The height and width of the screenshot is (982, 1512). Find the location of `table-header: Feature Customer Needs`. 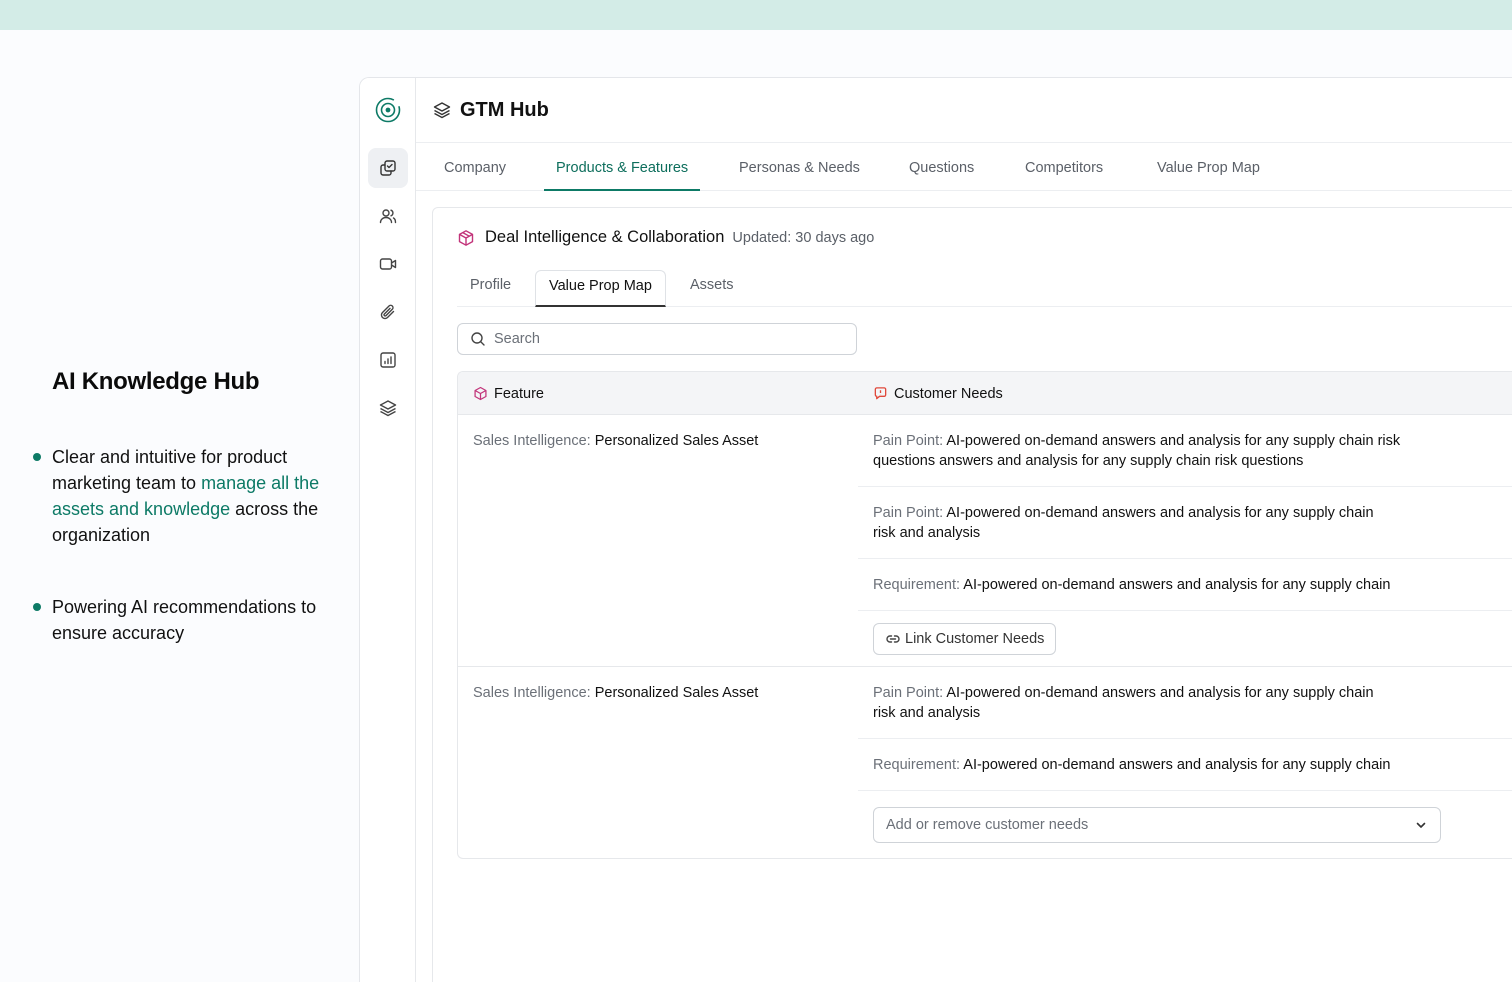

table-header: Feature Customer Needs is located at coordinates (985, 393).